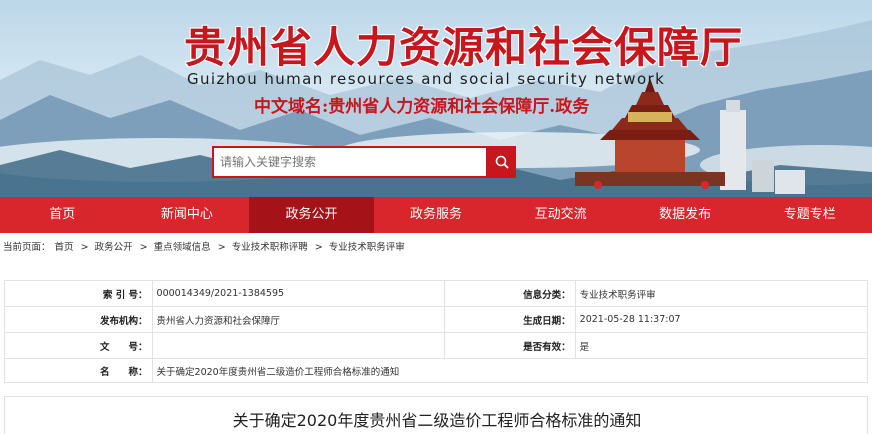 Image resolution: width=872 pixels, height=434 pixels. I want to click on nav-item-interaction: 互动交流, so click(560, 215).